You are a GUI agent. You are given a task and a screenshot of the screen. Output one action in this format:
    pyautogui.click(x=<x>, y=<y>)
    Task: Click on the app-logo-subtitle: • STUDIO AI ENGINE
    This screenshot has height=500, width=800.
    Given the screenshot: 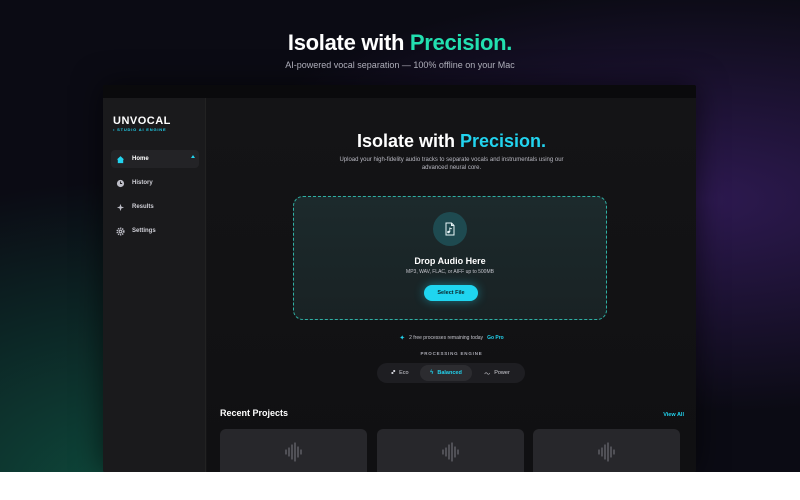 What is the action you would take?
    pyautogui.click(x=140, y=129)
    